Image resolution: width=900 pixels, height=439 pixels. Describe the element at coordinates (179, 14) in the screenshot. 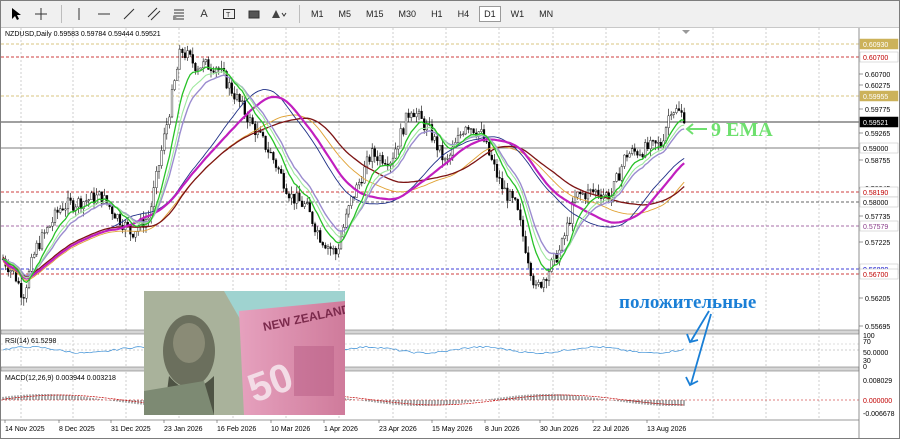

I see `fibonacci-icon: F` at that location.